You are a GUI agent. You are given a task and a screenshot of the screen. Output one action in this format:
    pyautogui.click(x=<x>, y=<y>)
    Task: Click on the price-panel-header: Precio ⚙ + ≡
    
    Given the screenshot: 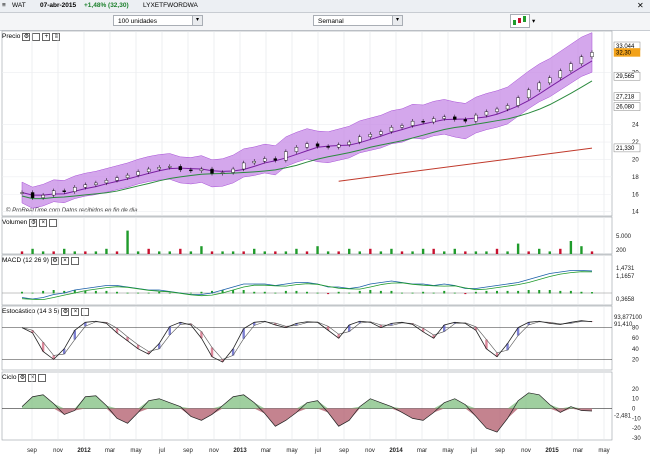 What is the action you would take?
    pyautogui.click(x=31, y=37)
    